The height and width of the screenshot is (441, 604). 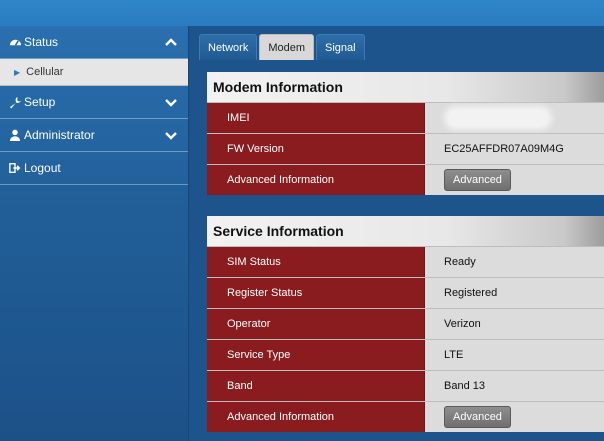 I want to click on panel-title: Modem Information, so click(x=405, y=87).